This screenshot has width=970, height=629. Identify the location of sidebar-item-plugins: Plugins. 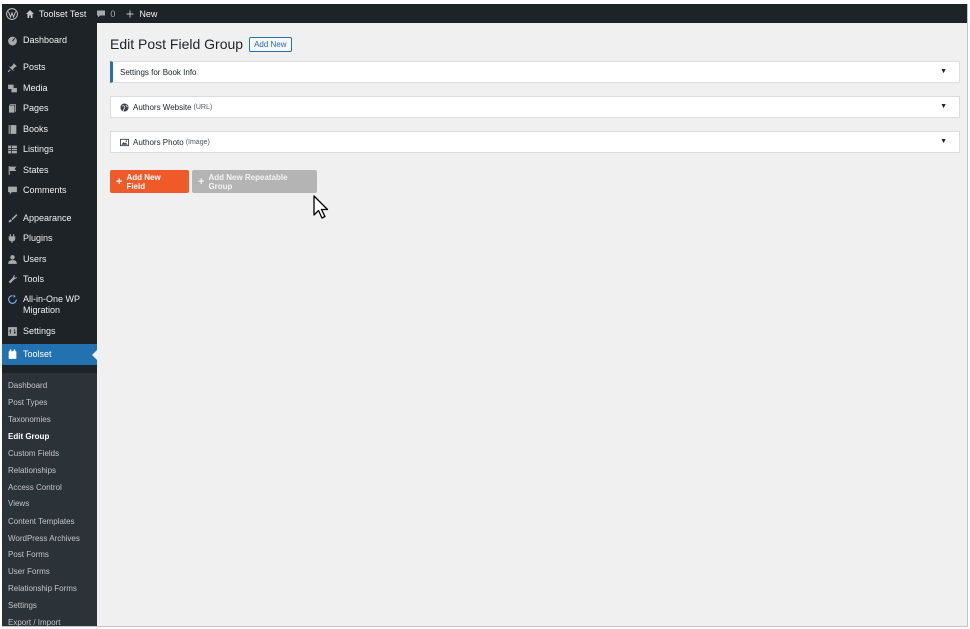
(49, 238).